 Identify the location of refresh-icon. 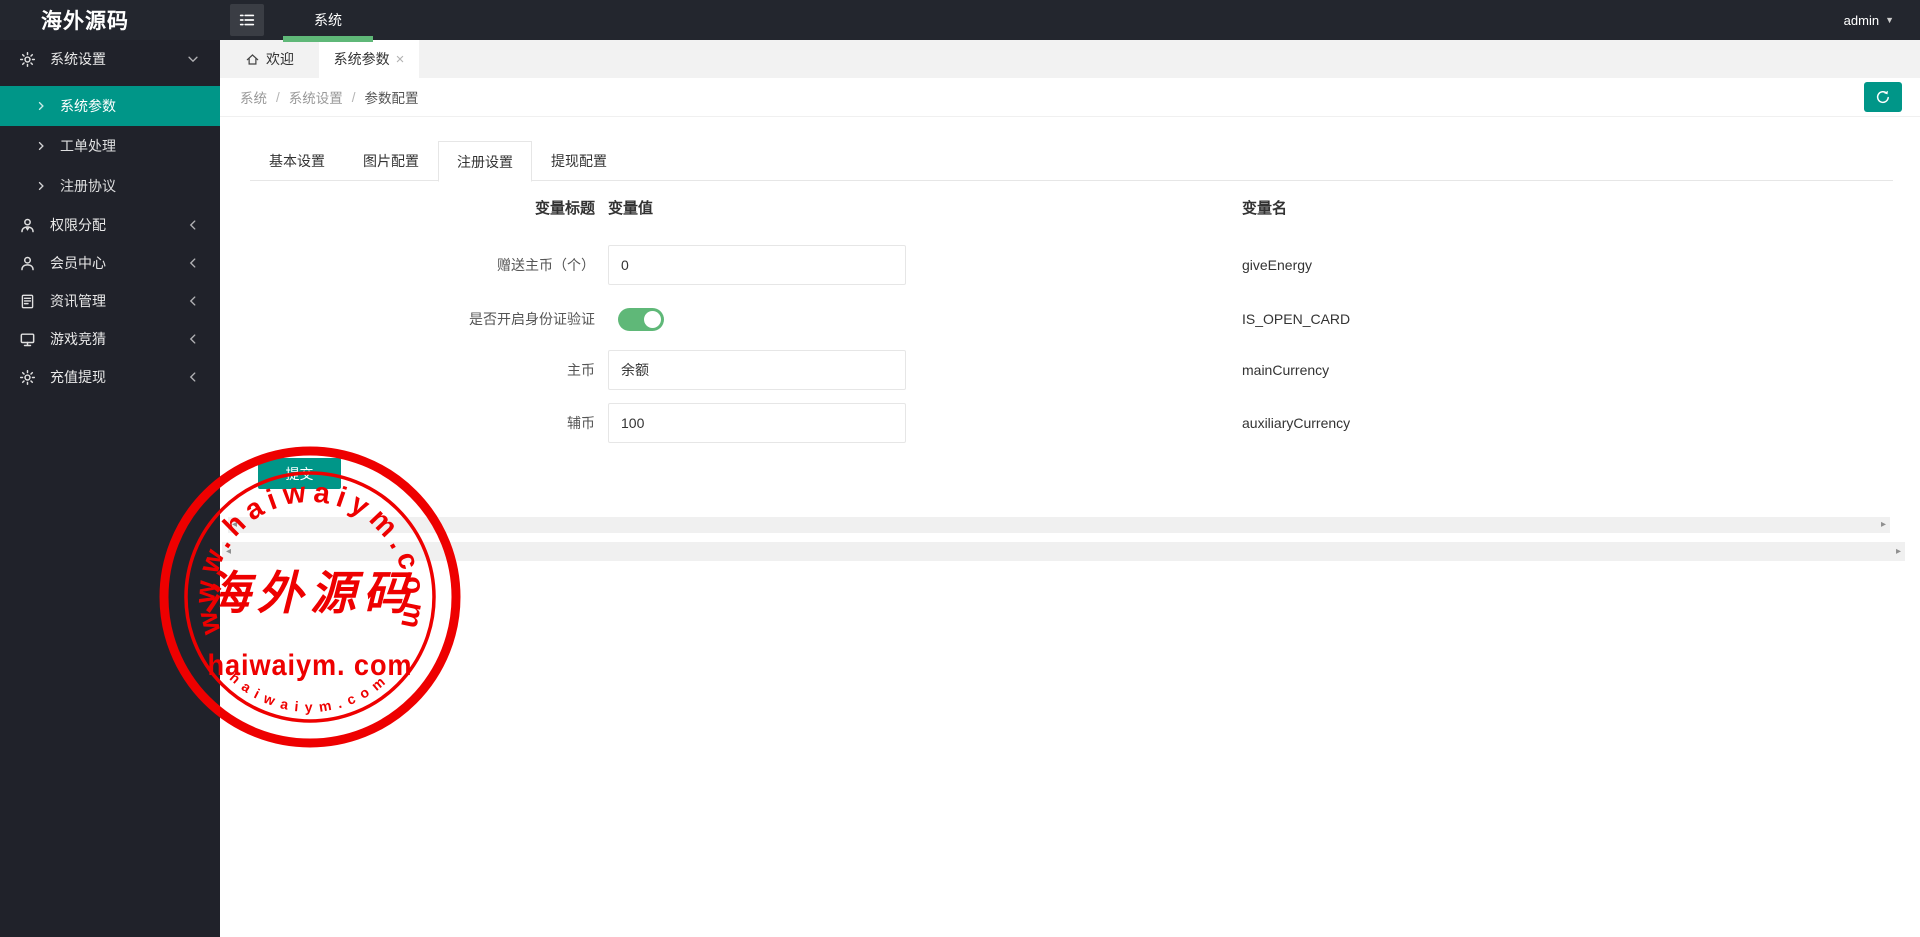
(1883, 97).